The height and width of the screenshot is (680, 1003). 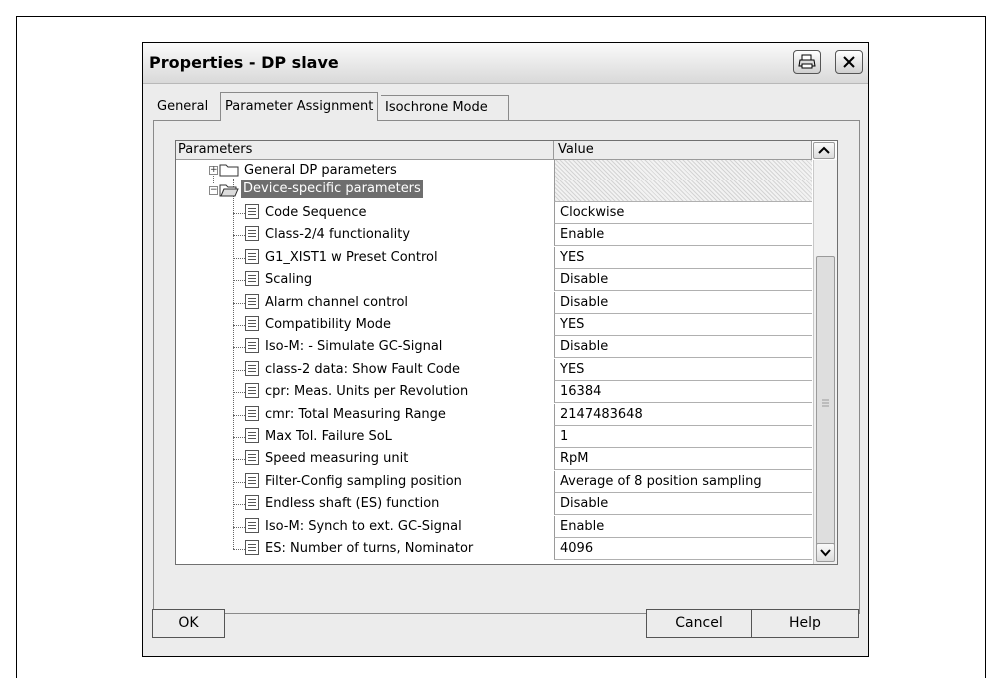 What do you see at coordinates (494, 213) in the screenshot?
I see `table-row: Code Sequence Clockwise` at bounding box center [494, 213].